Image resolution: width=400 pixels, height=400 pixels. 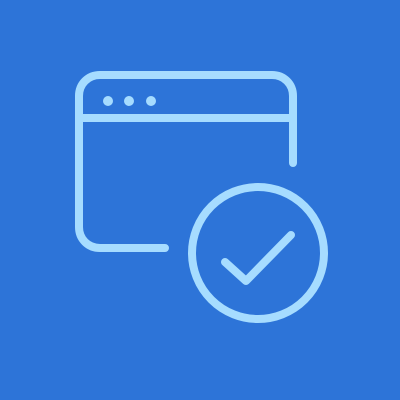 I want to click on window-dots-icon, so click(x=129, y=101).